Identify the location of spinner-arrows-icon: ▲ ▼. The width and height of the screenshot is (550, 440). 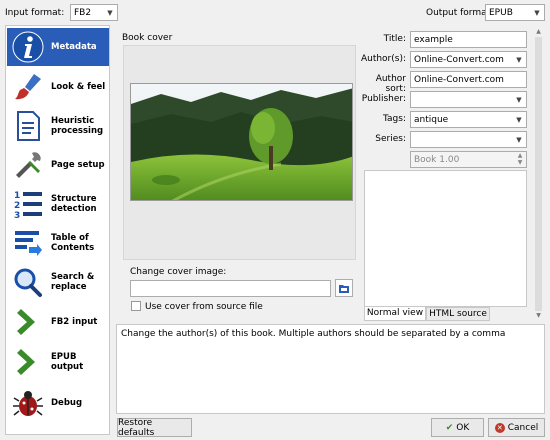
(520, 159).